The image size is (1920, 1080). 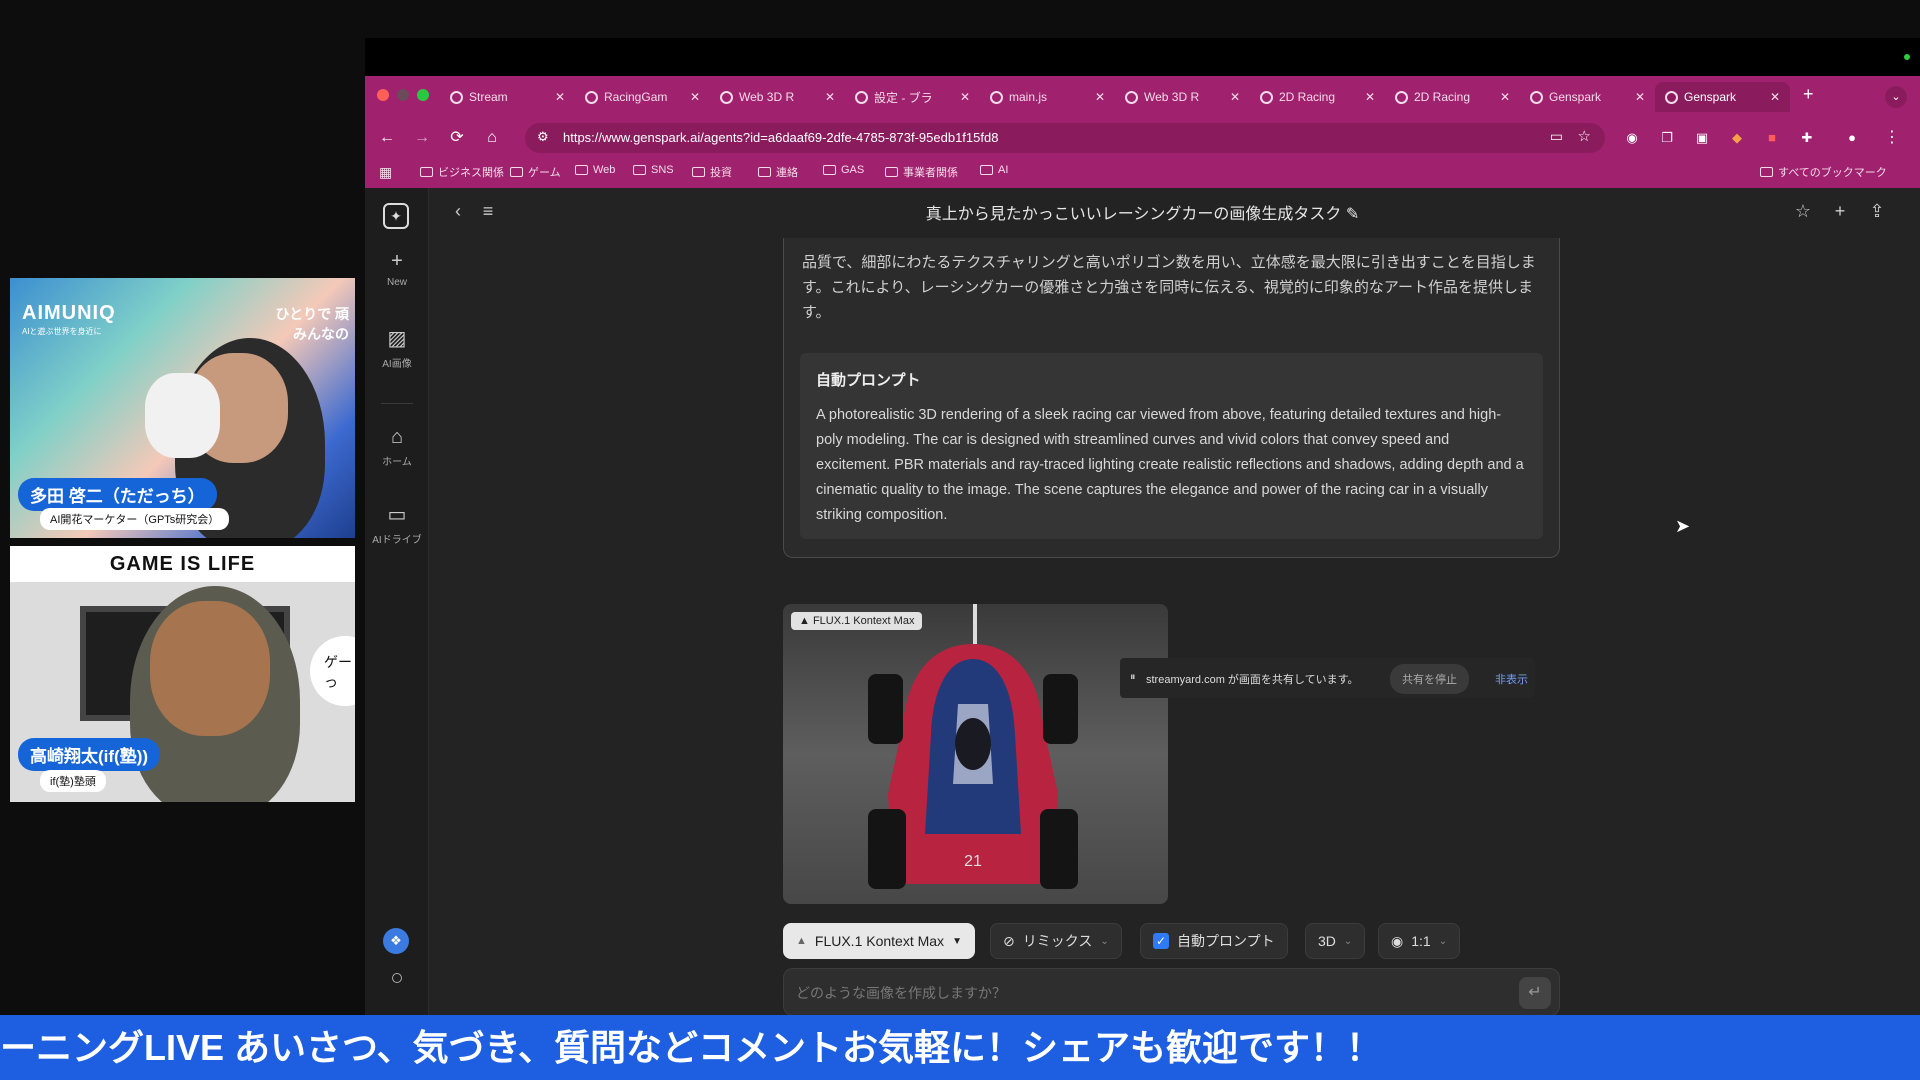 I want to click on bookmark-folder-web: Web, so click(x=595, y=170).